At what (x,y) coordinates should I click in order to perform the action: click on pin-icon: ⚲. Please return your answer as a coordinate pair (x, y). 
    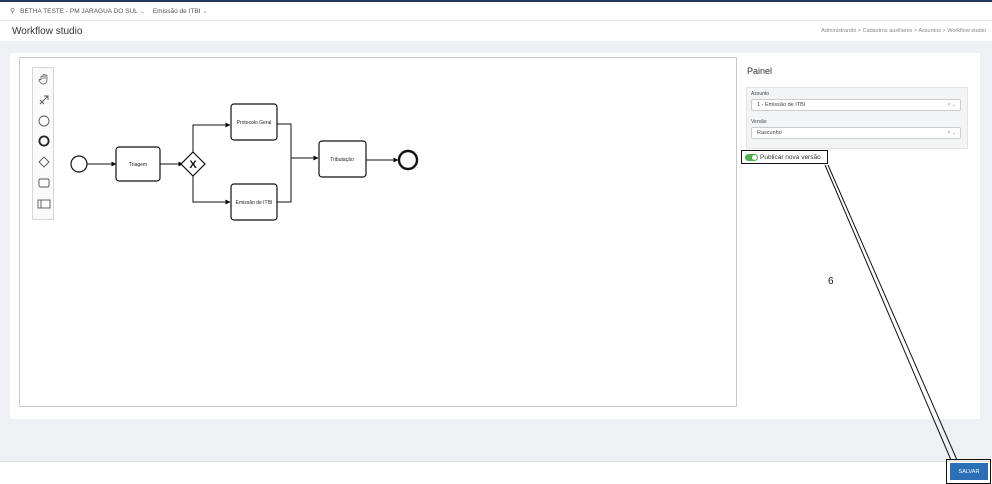
    Looking at the image, I should click on (12, 11).